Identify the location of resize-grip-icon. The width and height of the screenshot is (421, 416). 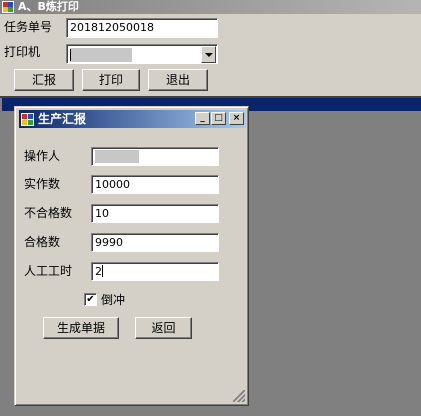
(239, 396).